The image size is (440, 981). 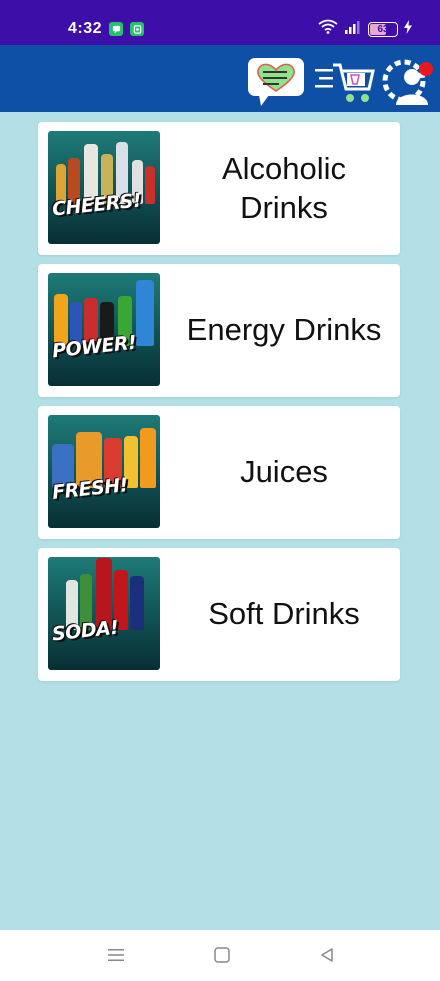 I want to click on app-bar, so click(x=220, y=78).